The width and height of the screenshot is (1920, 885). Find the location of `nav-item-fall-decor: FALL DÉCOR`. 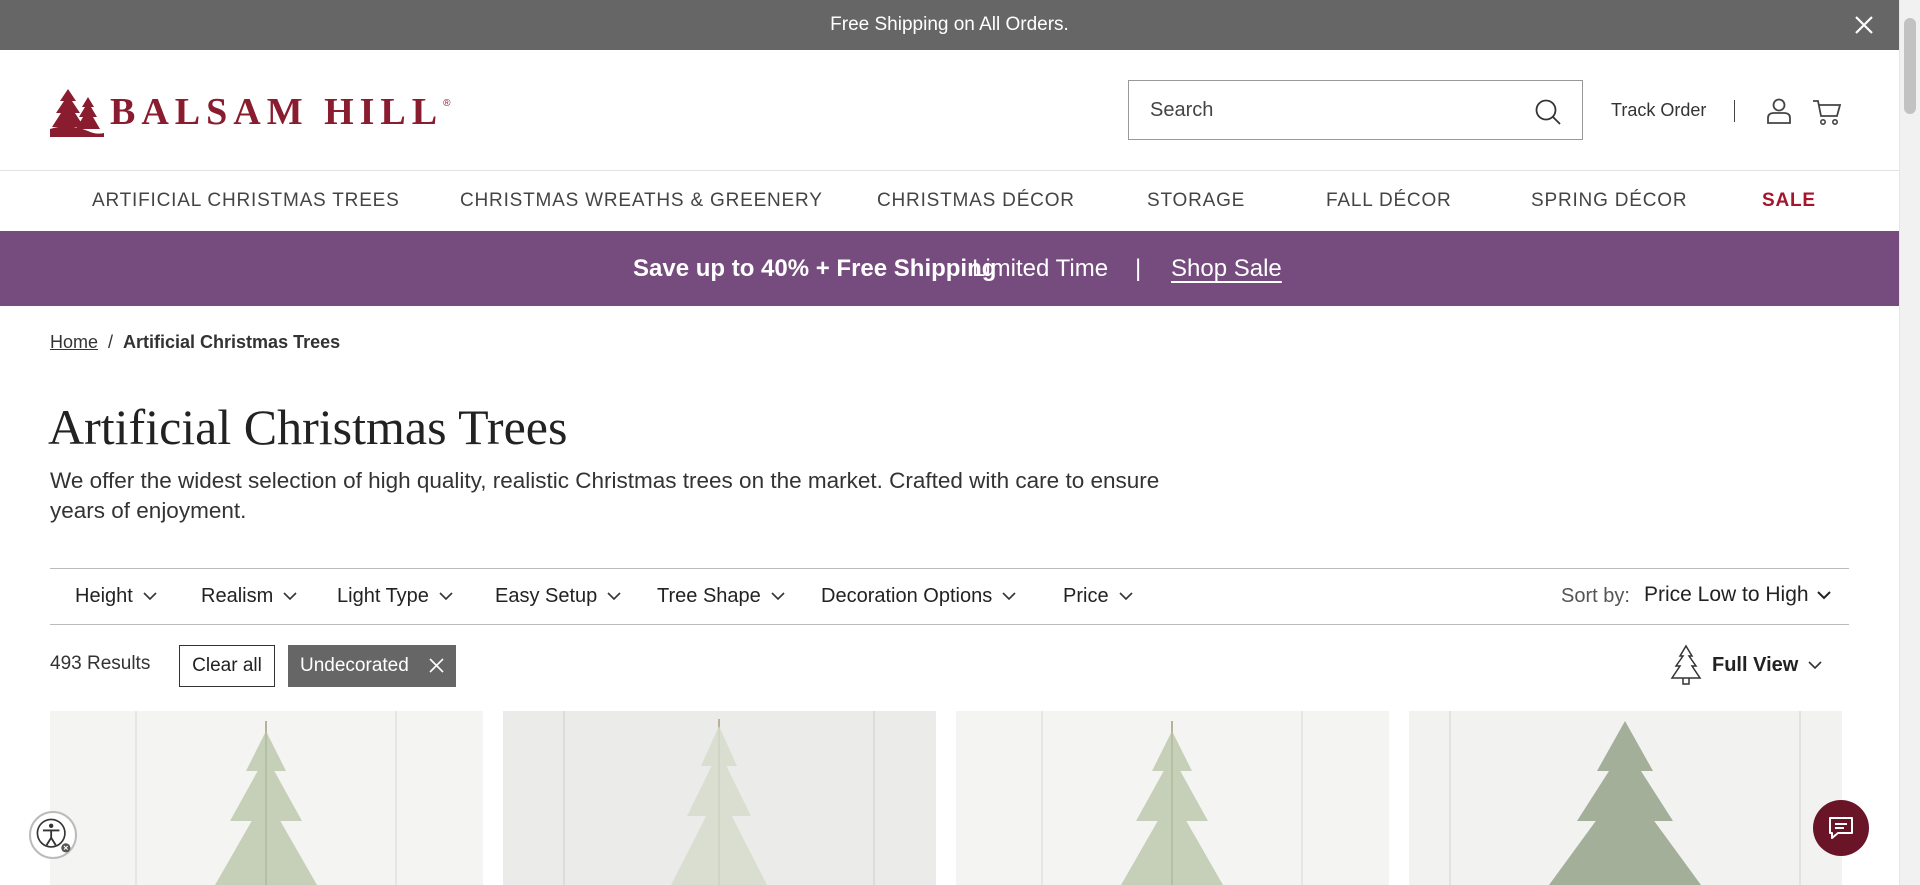

nav-item-fall-decor: FALL DÉCOR is located at coordinates (1389, 201).